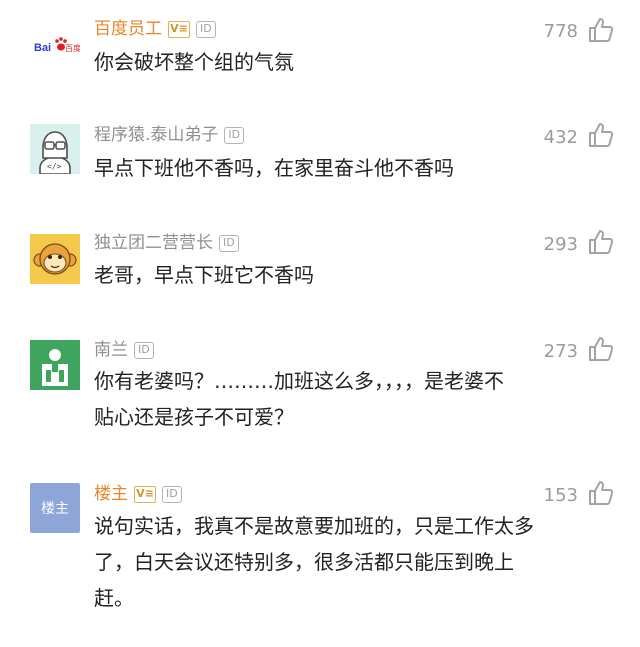  What do you see at coordinates (153, 243) in the screenshot?
I see `username: 独立团二营营长` at bounding box center [153, 243].